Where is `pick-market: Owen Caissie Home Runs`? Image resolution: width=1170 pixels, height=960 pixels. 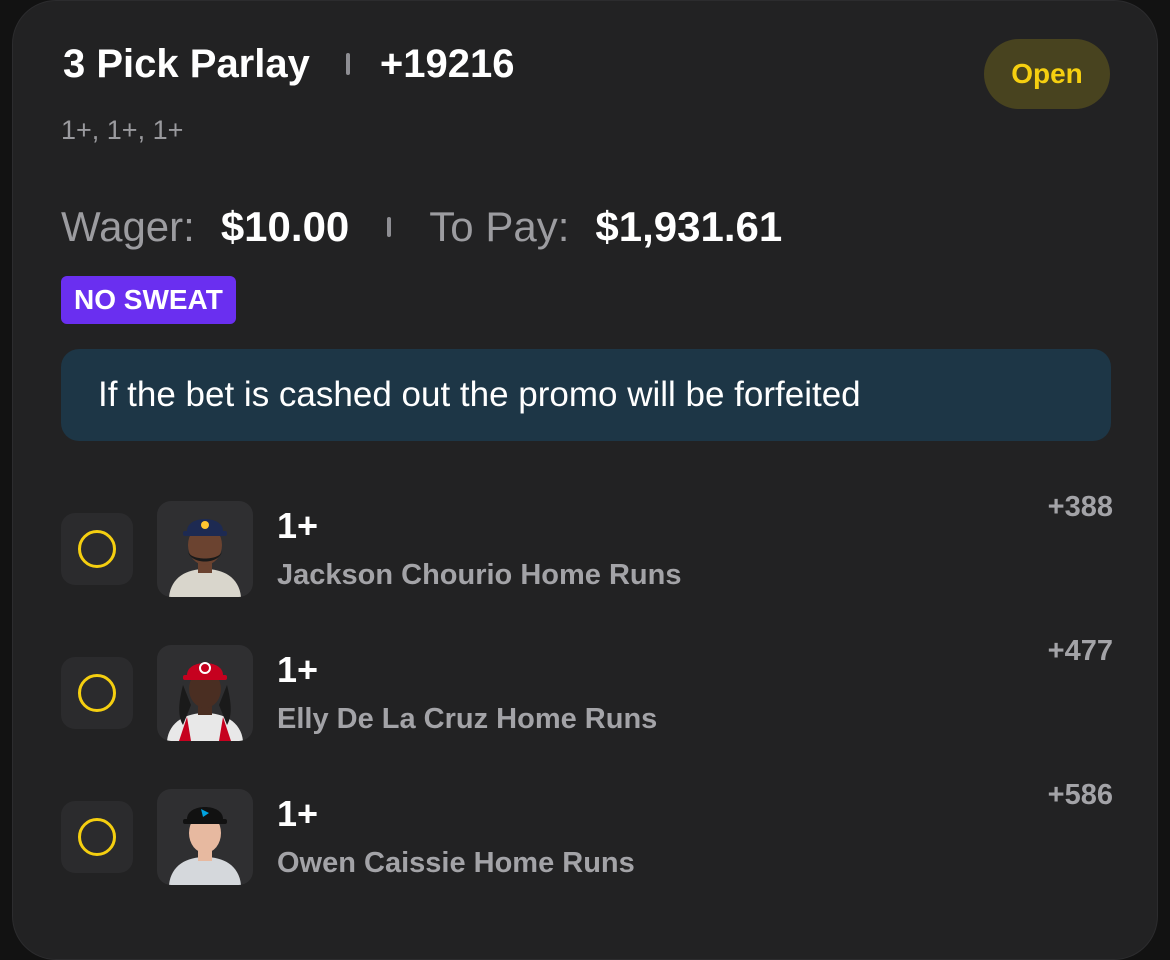
pick-market: Owen Caissie Home Runs is located at coordinates (456, 863).